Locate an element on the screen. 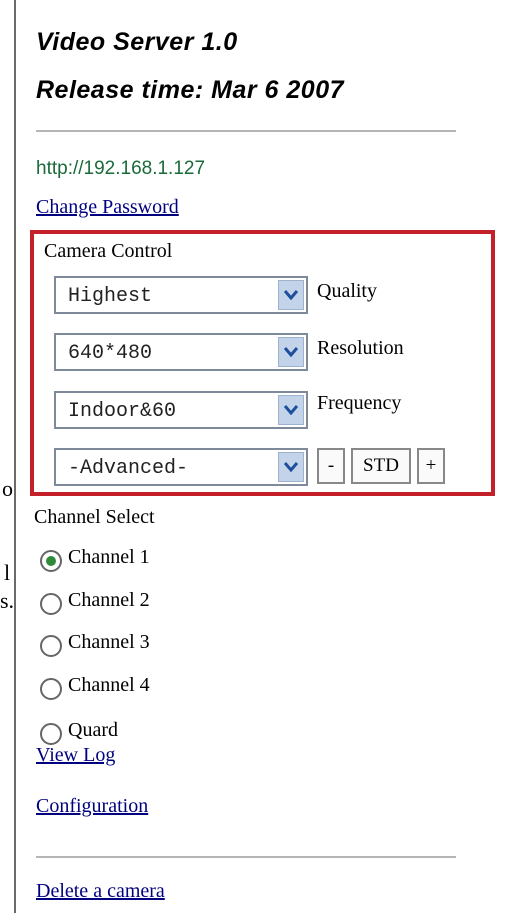 This screenshot has width=508, height=913. configuration-link: Configuration is located at coordinates (92, 806).